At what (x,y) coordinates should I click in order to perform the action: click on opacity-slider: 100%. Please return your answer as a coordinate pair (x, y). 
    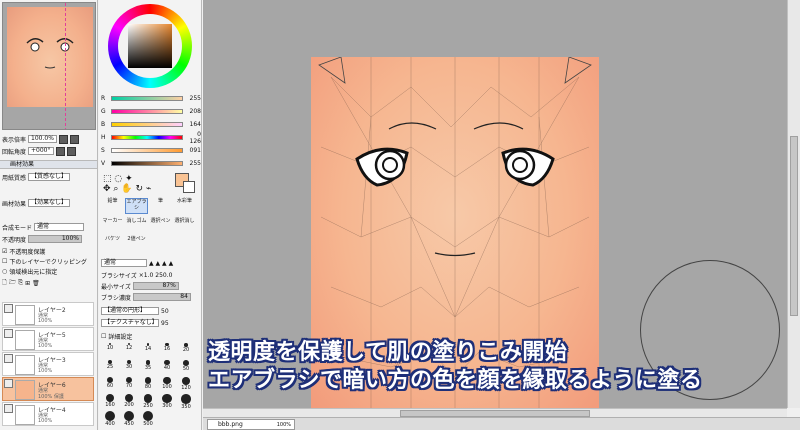
    Looking at the image, I should click on (55, 239).